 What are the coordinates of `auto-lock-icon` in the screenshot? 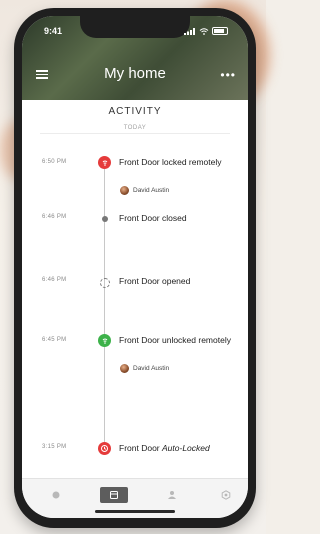 It's located at (104, 448).